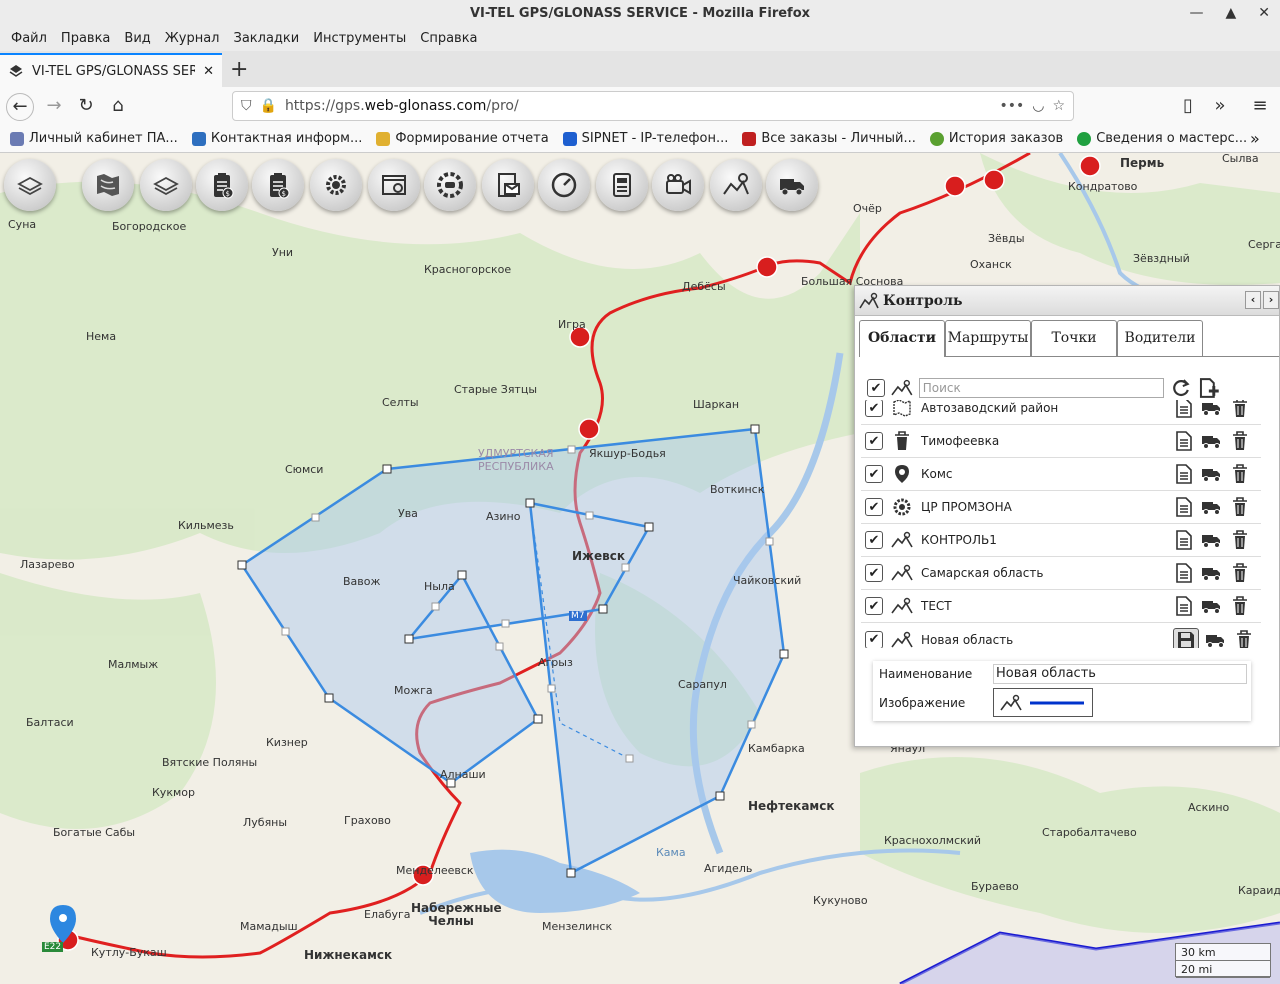 Image resolution: width=1280 pixels, height=984 pixels. I want to click on panel-next-icon: ›, so click(1271, 300).